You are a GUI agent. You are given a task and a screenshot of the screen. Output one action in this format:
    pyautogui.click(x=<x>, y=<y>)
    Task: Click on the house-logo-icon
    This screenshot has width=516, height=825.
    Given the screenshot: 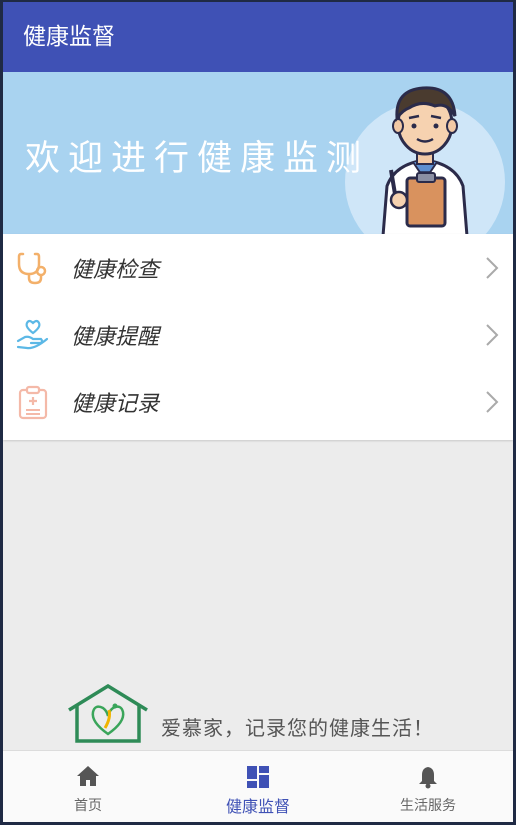 What is the action you would take?
    pyautogui.click(x=108, y=713)
    